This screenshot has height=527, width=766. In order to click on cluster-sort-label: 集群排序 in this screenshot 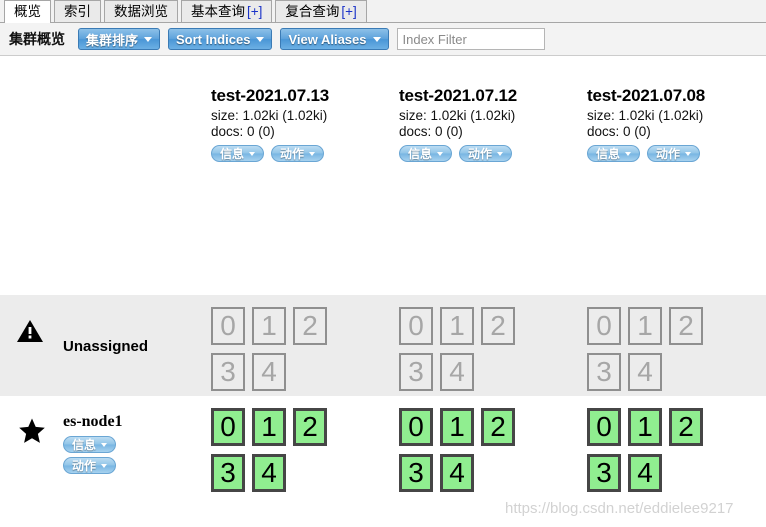, I will do `click(112, 40)`.